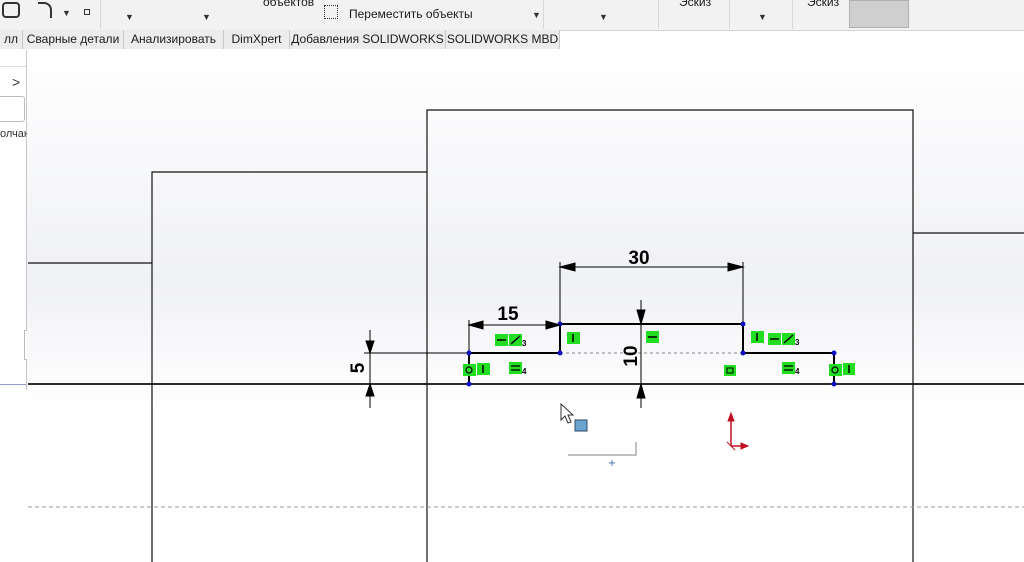 The height and width of the screenshot is (562, 1024). I want to click on offset-entities-icon, so click(11, 10).